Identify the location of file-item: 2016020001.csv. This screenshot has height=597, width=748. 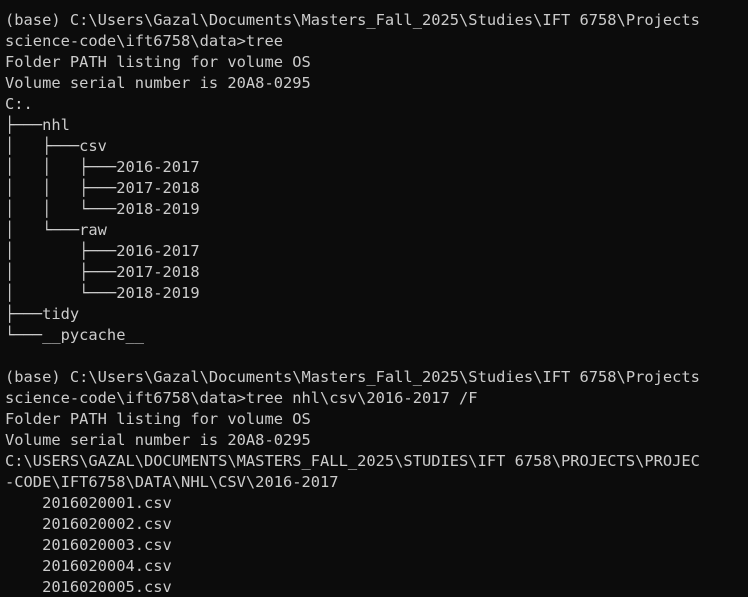
(88, 503).